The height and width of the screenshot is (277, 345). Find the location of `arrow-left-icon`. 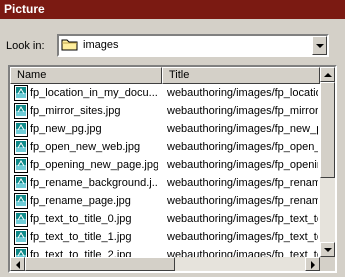

arrow-left-icon is located at coordinates (18, 265).